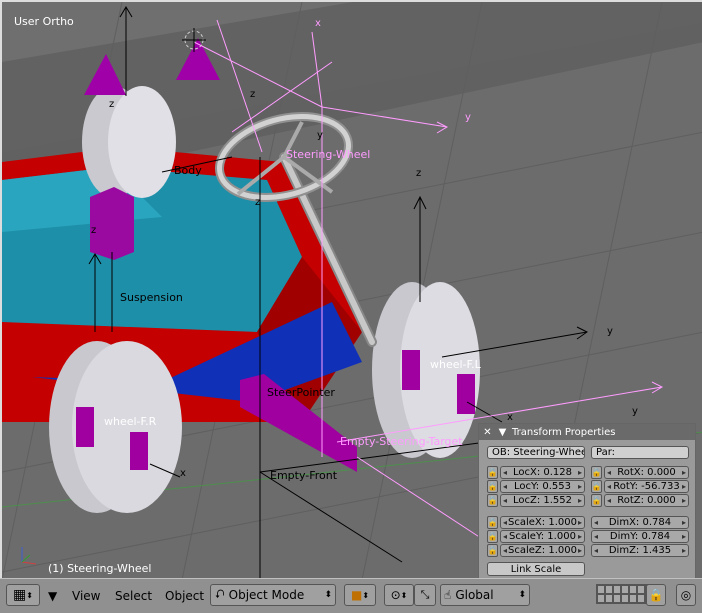 This screenshot has width=702, height=613. Describe the element at coordinates (401, 441) in the screenshot. I see `label-empty-steering-target: Empty-Steering-Target` at that location.